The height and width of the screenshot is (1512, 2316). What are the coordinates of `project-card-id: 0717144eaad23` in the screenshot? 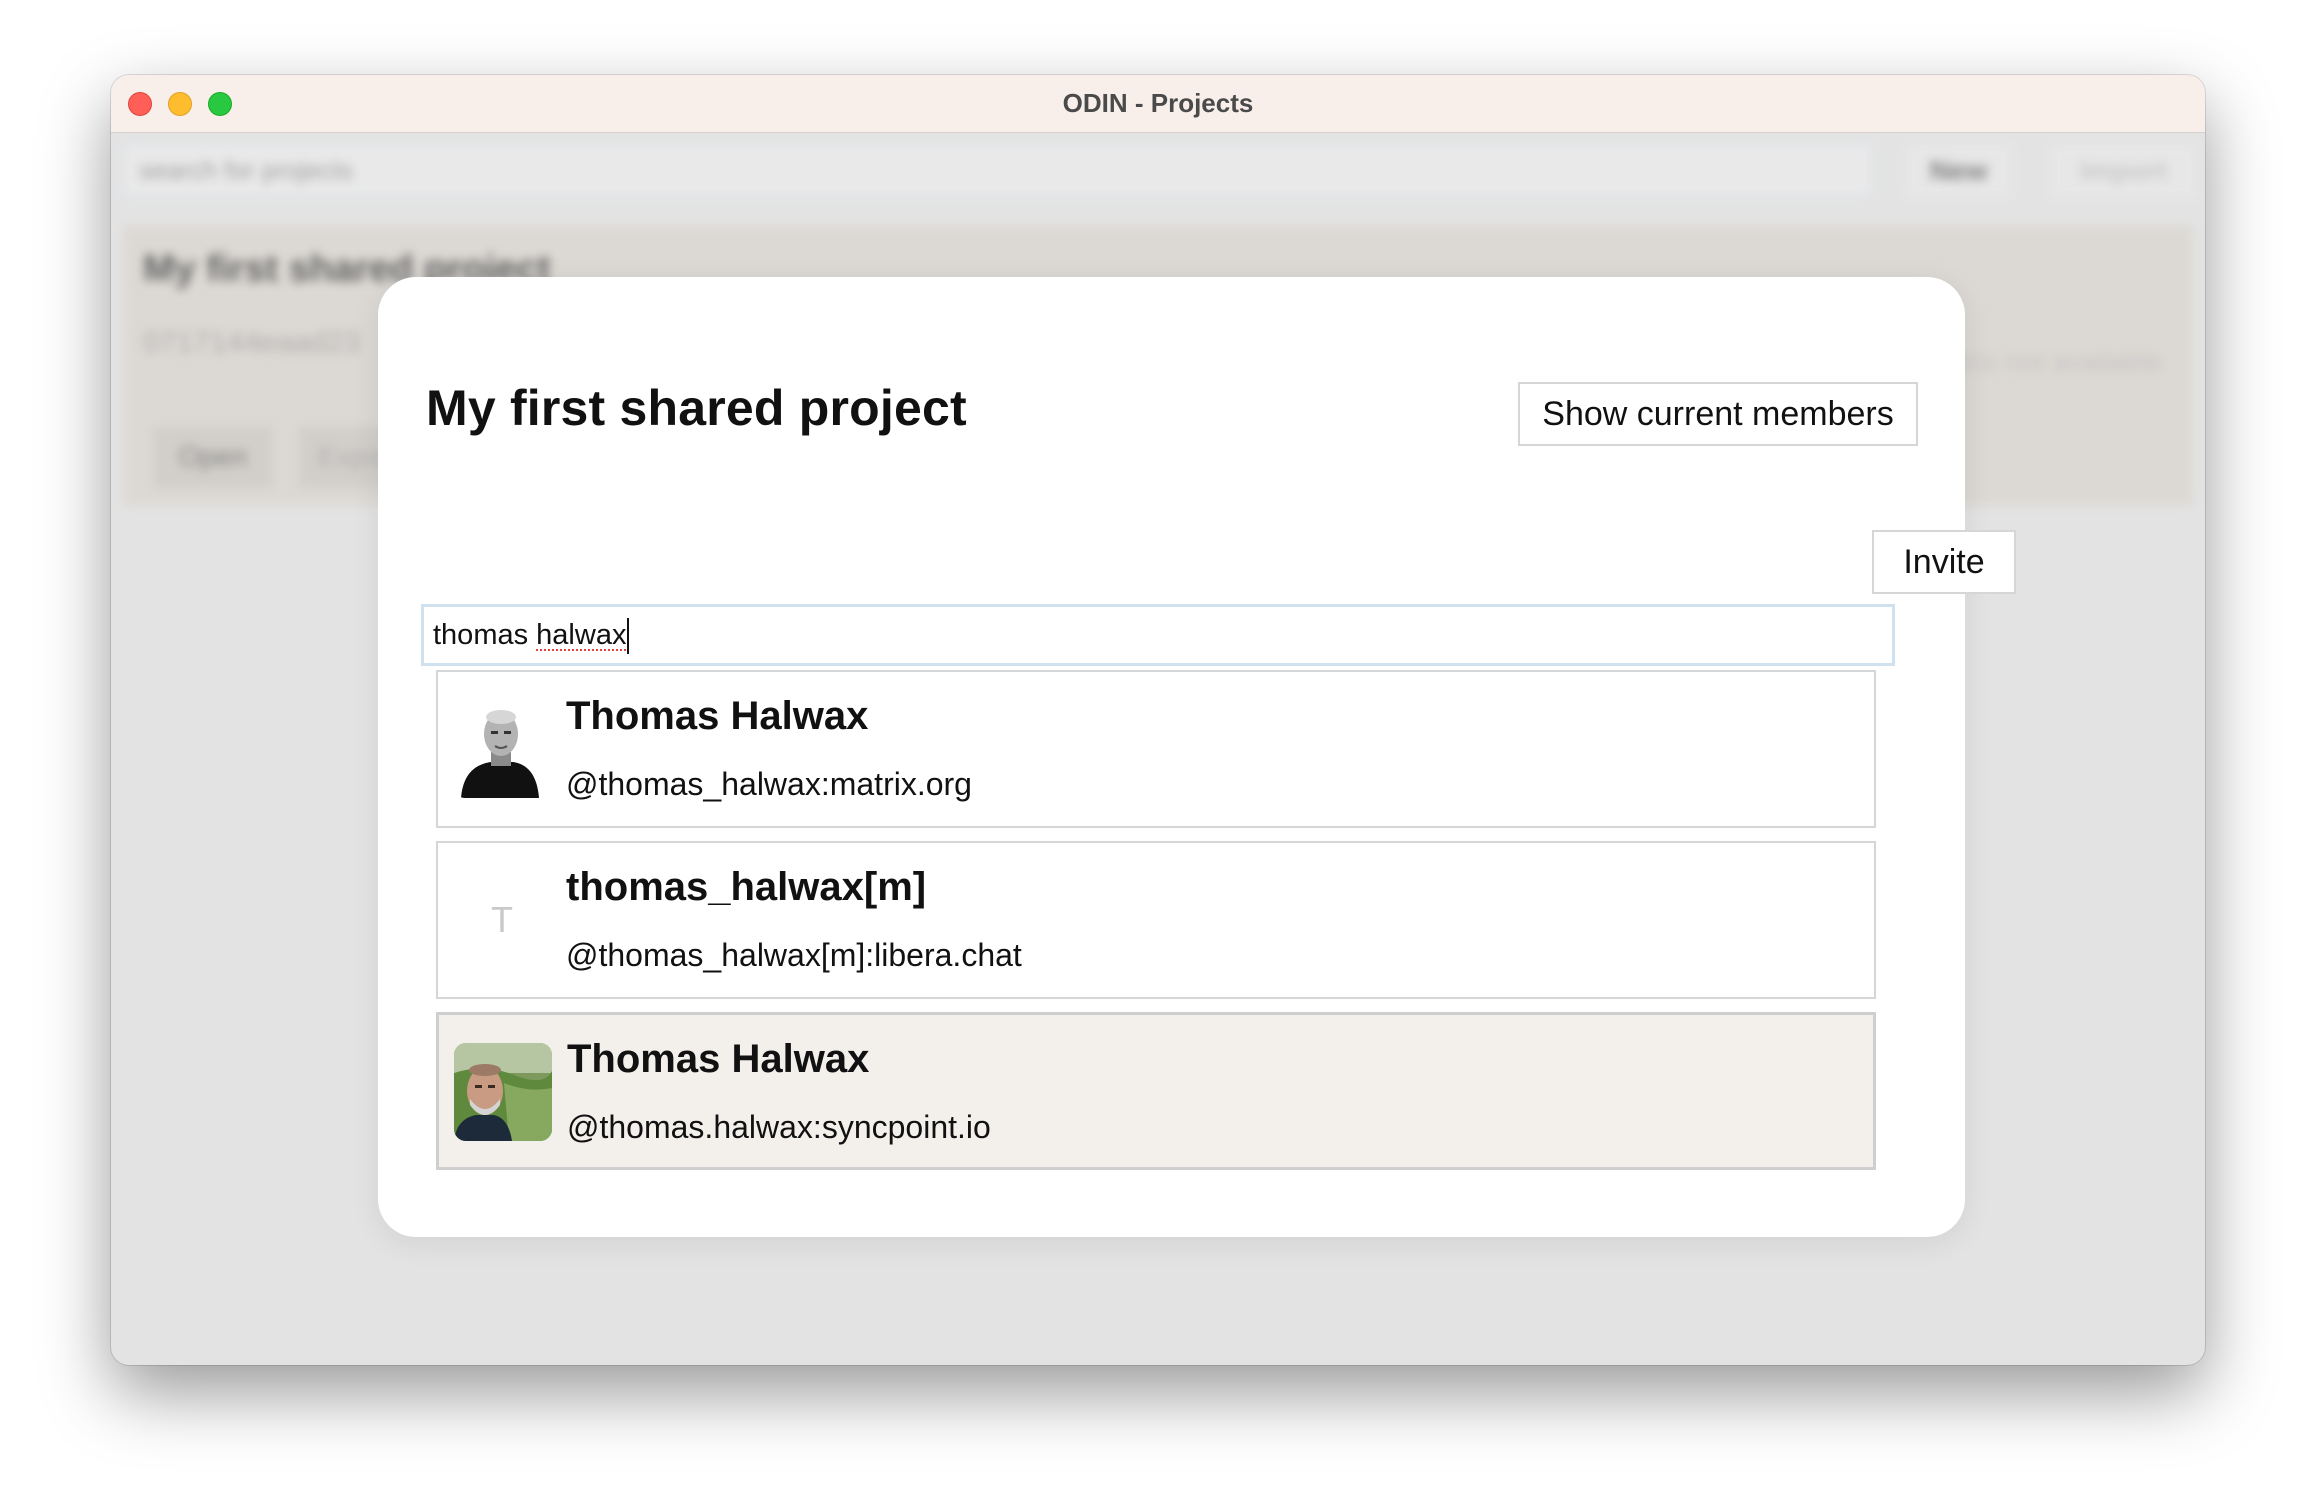 It's located at (251, 342).